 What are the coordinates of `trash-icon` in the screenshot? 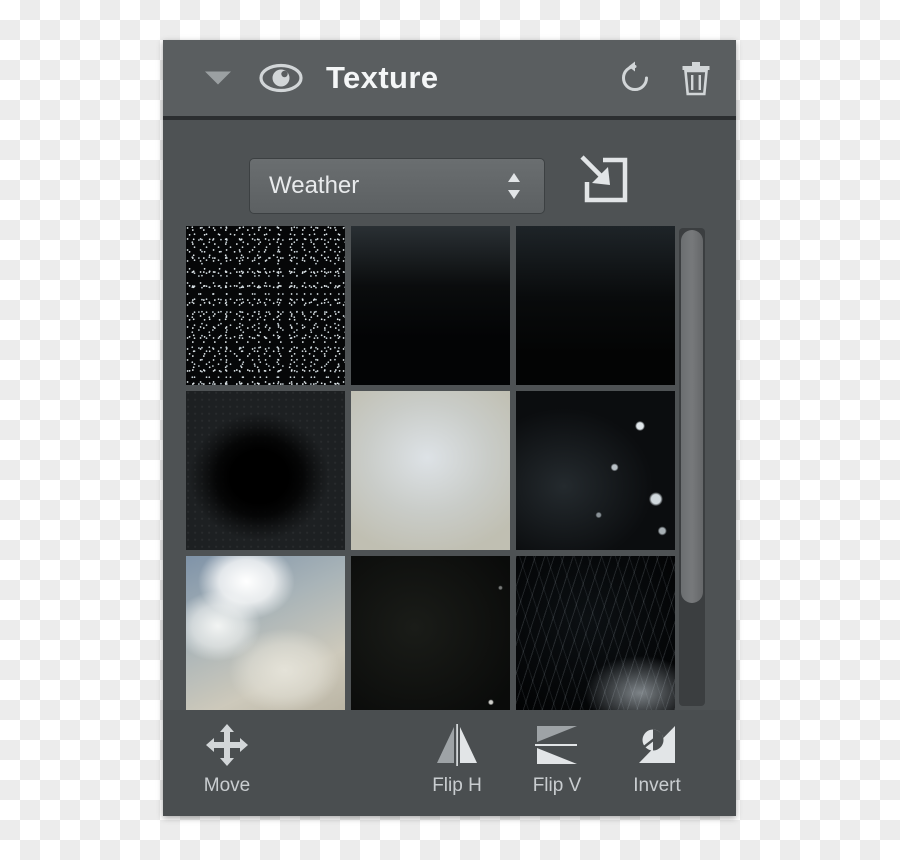 It's located at (696, 78).